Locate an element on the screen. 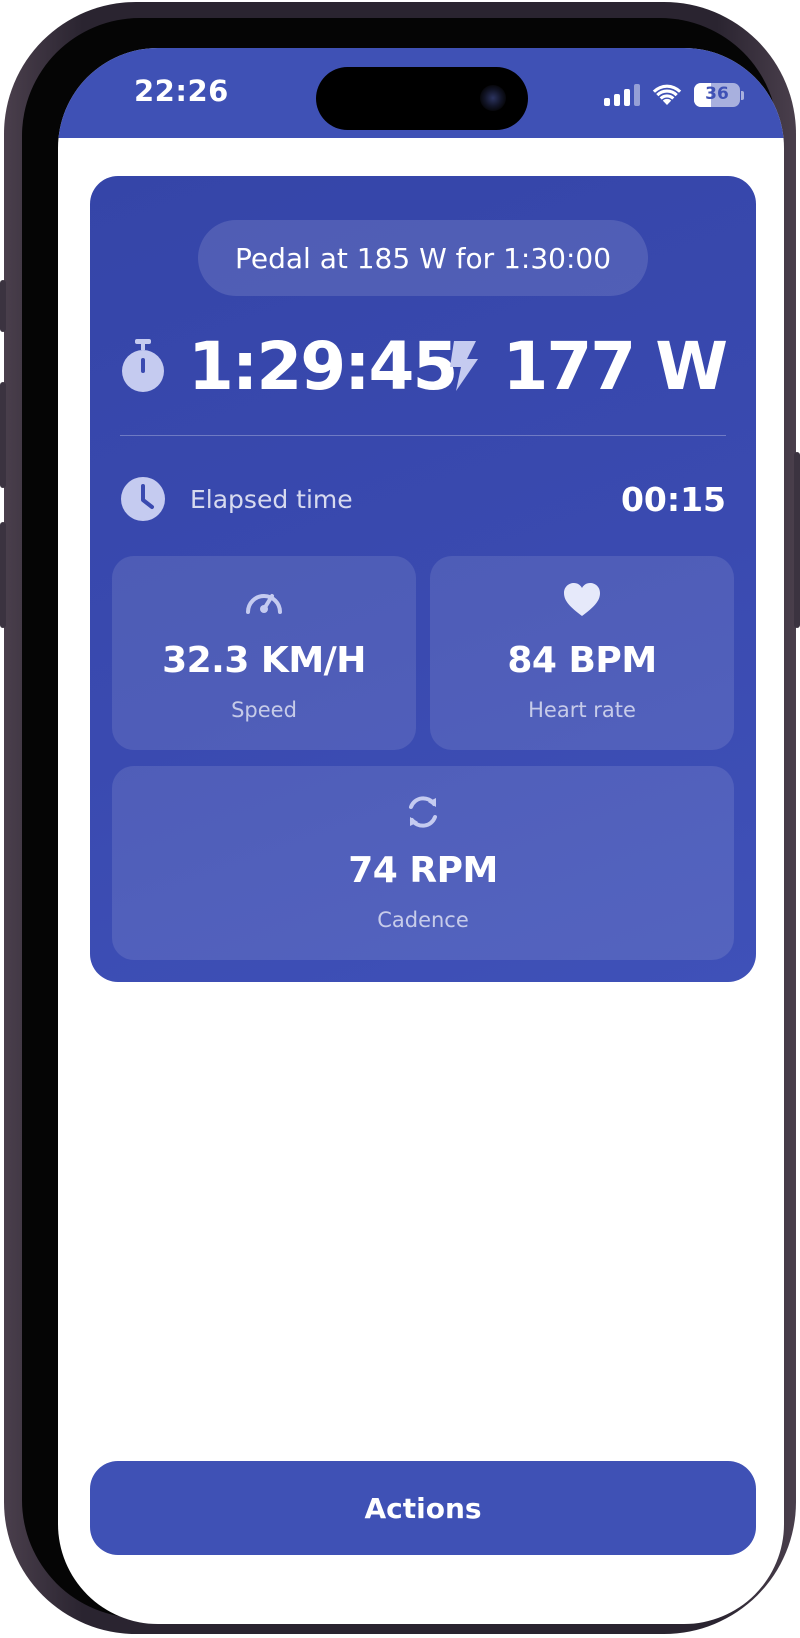 The image size is (800, 1638). status-time: 22:26 is located at coordinates (181, 91).